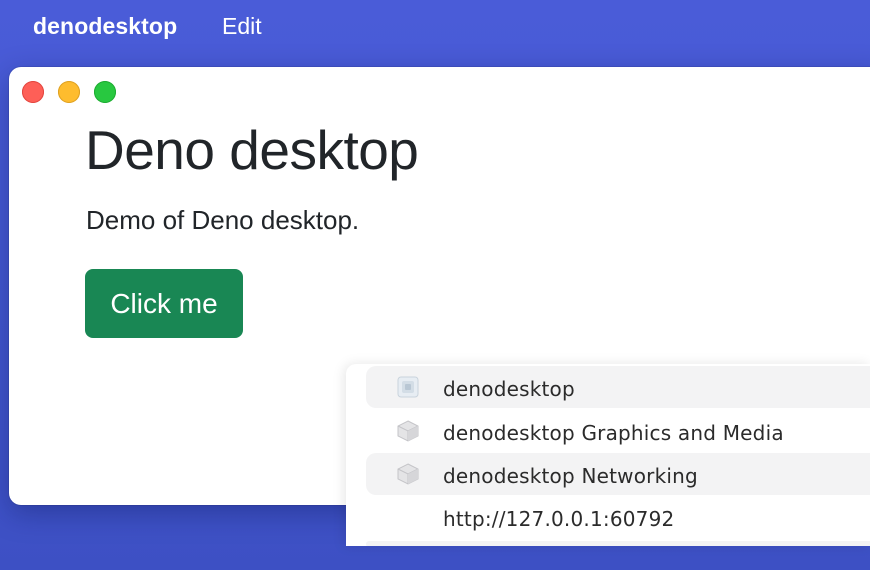  Describe the element at coordinates (559, 519) in the screenshot. I see `list-item-label: http://127.0.0.1:60792` at that location.